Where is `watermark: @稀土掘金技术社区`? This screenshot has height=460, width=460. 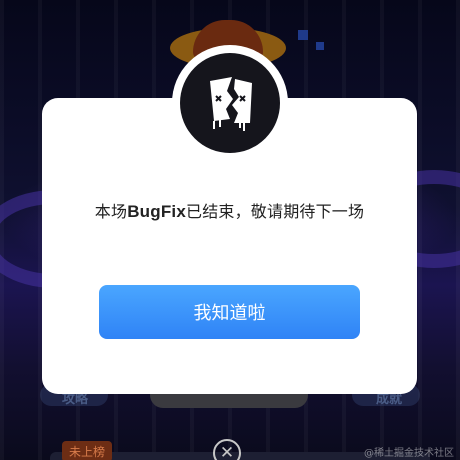 watermark: @稀土掘金技术社区 is located at coordinates (409, 453).